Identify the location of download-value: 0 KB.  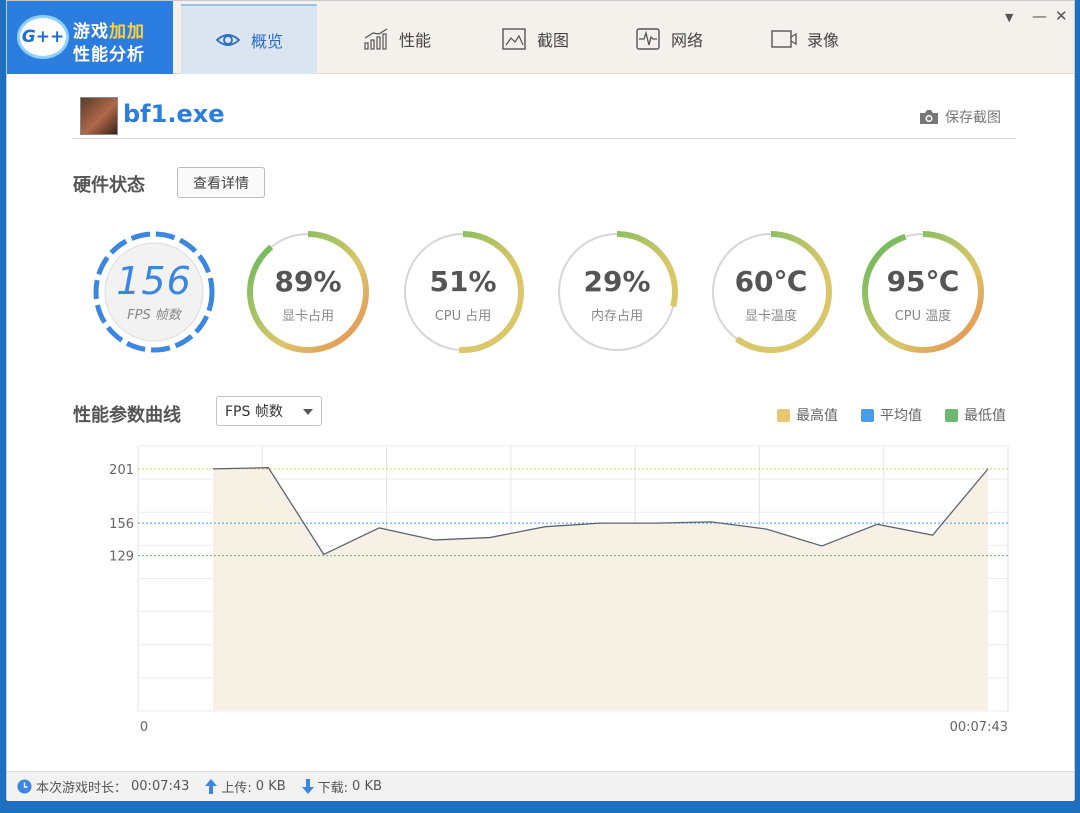
(367, 786).